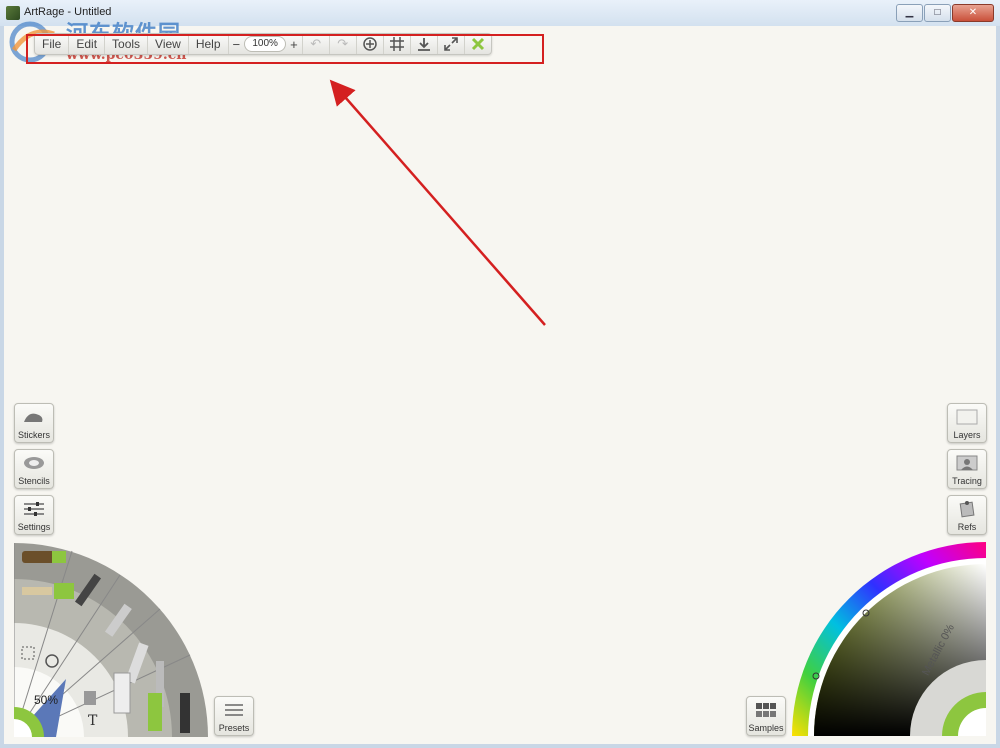 Image resolution: width=1000 pixels, height=748 pixels. What do you see at coordinates (34, 509) in the screenshot?
I see `sliders-icon` at bounding box center [34, 509].